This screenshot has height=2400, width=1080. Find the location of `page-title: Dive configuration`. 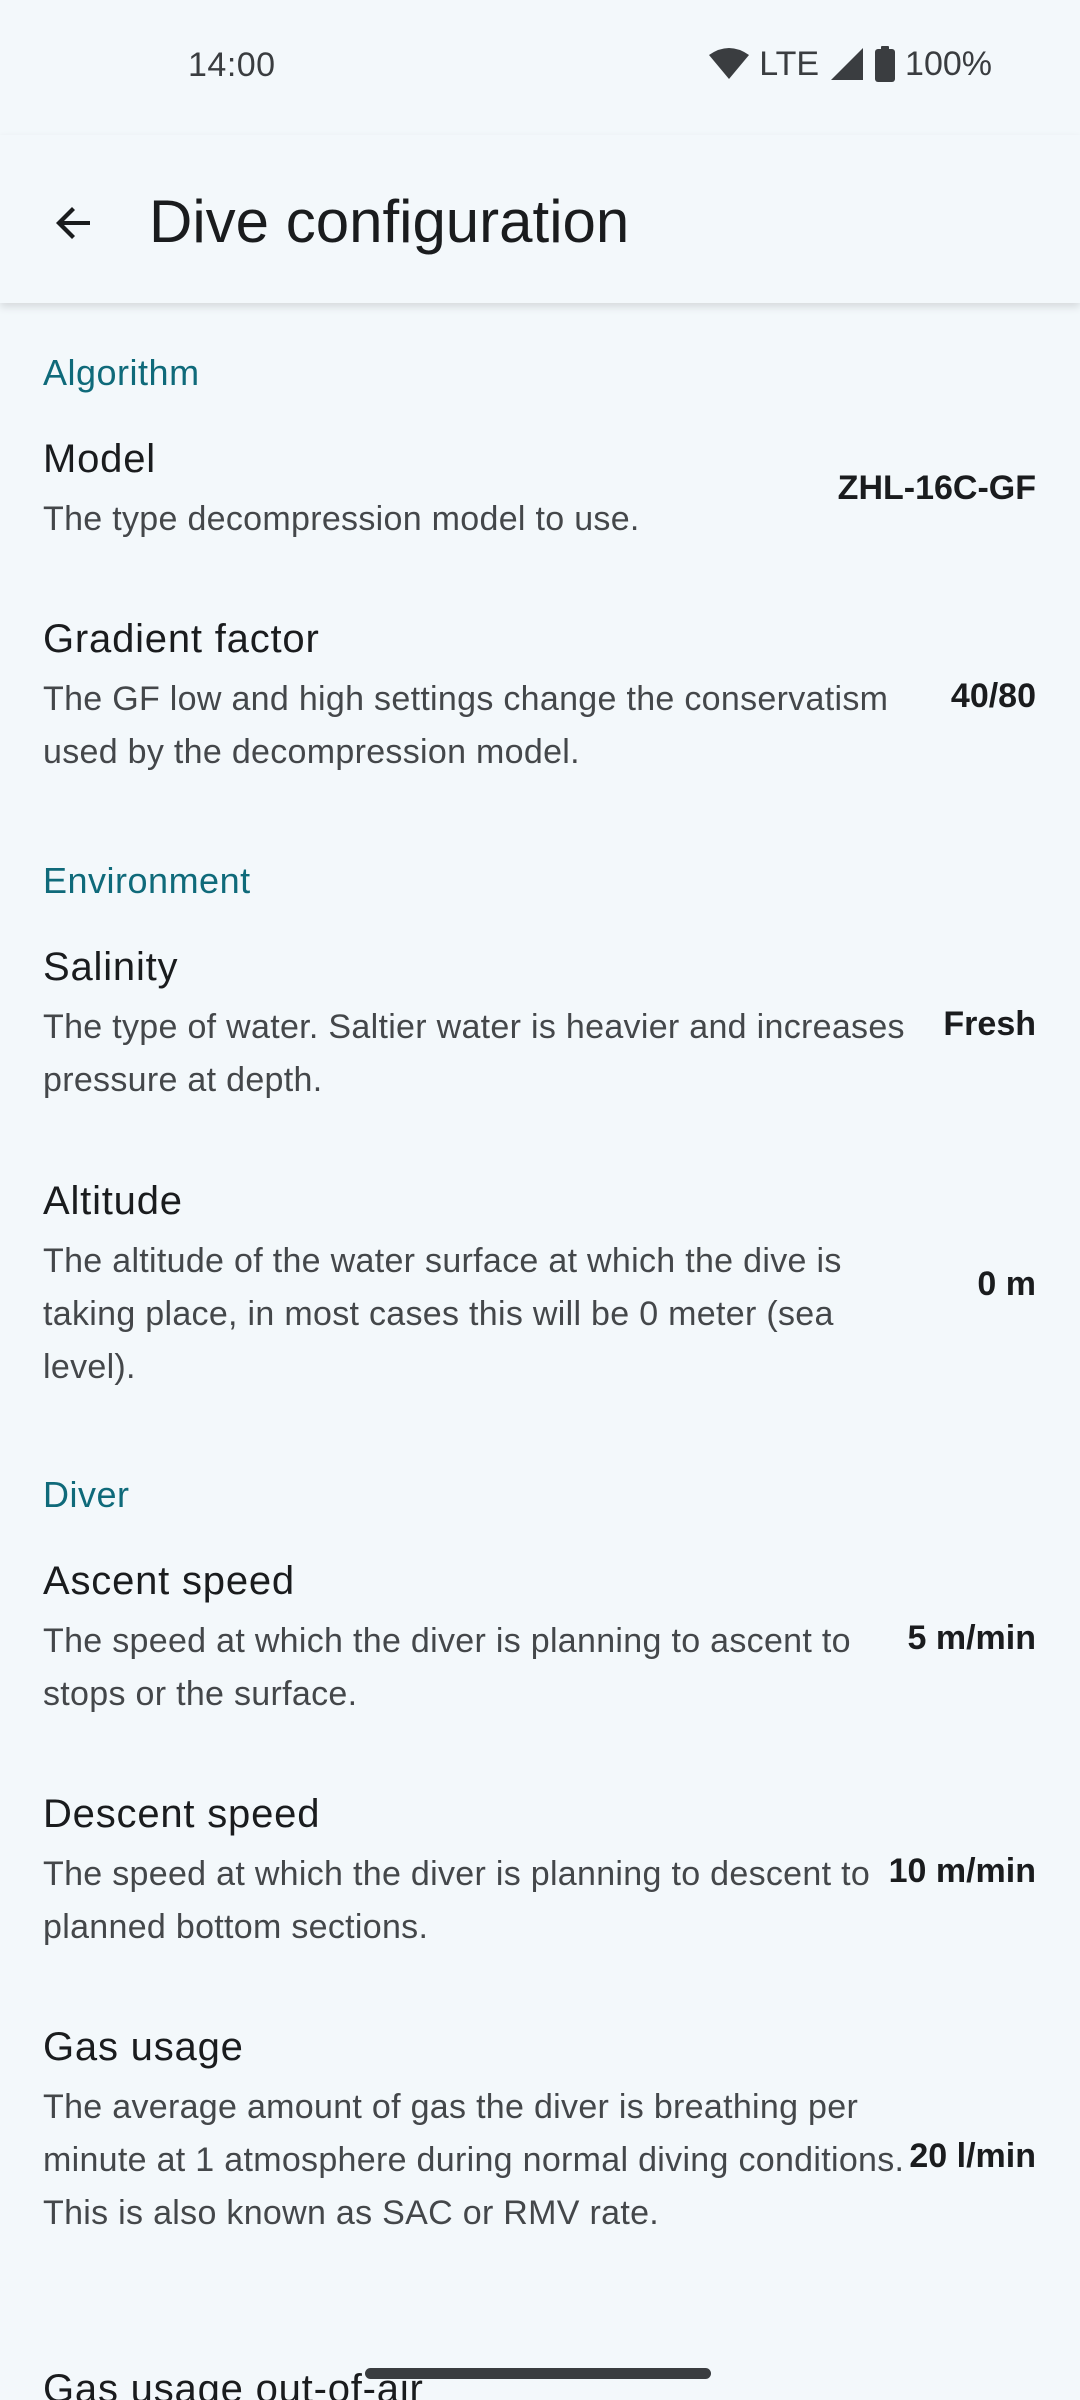

page-title: Dive configuration is located at coordinates (389, 221).